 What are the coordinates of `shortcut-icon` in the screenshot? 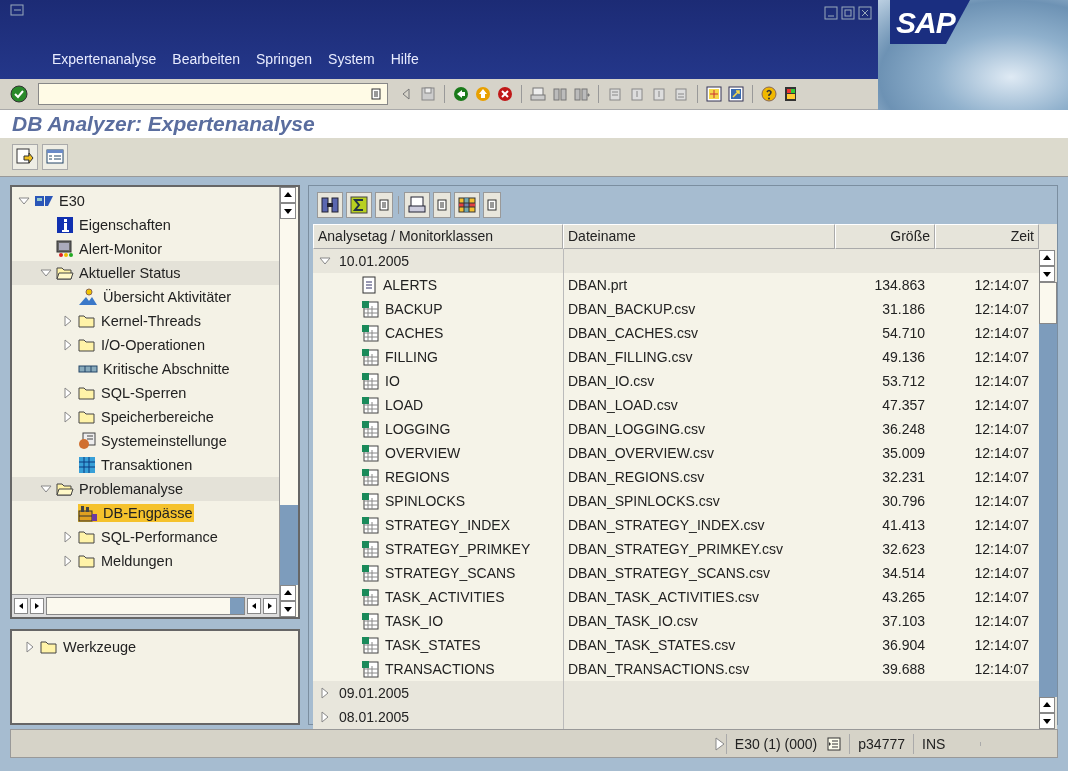 It's located at (736, 94).